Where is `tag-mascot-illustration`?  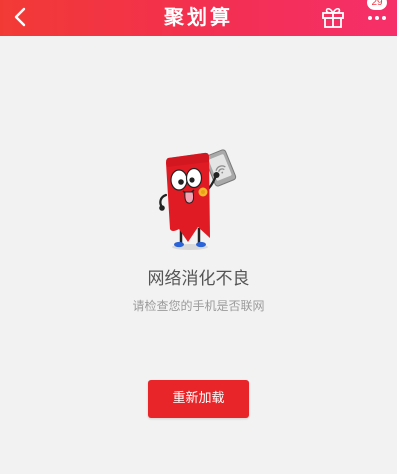 tag-mascot-illustration is located at coordinates (198, 199).